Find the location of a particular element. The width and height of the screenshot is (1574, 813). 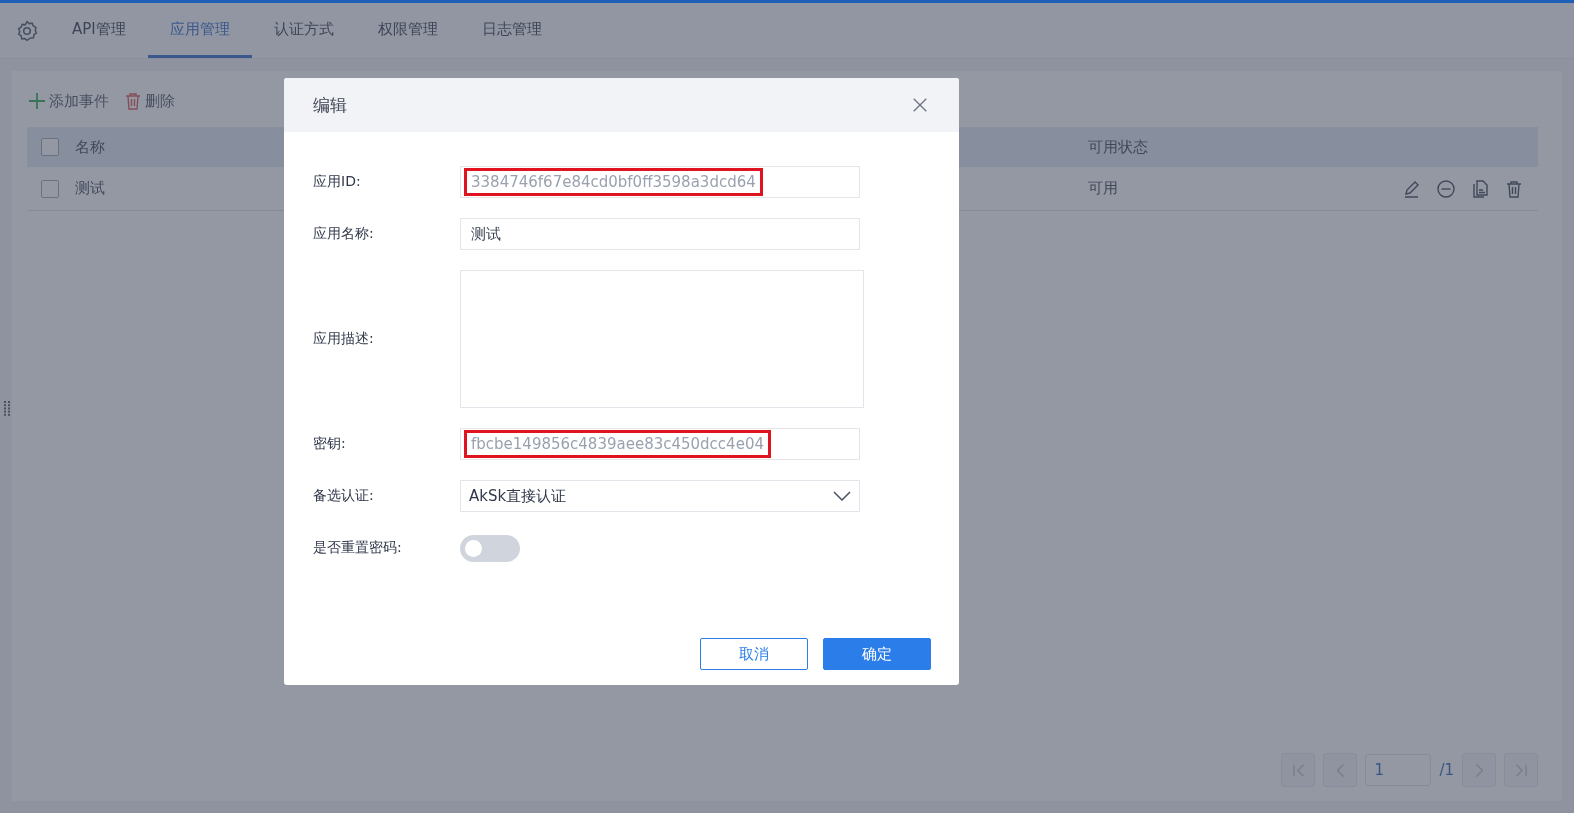

first-page-icon is located at coordinates (1298, 770).